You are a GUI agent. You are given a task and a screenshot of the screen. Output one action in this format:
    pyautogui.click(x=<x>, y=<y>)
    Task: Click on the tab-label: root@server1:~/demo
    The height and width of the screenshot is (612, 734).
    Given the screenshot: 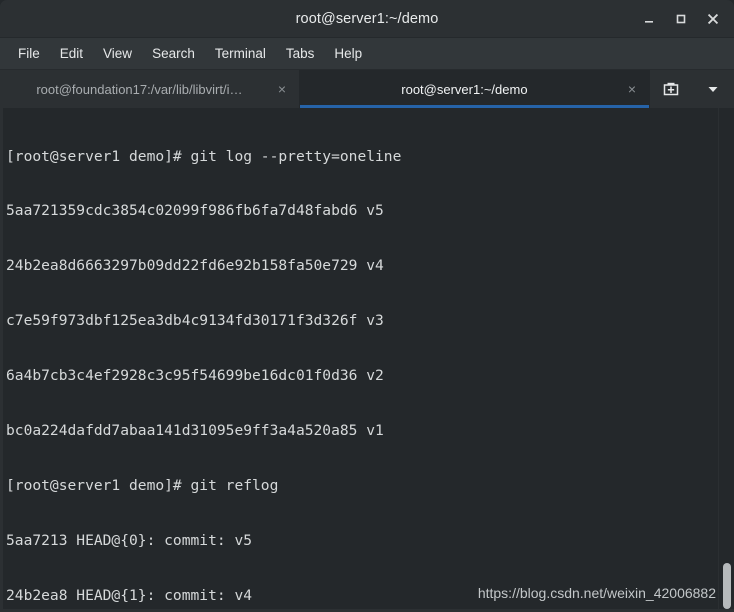 What is the action you would take?
    pyautogui.click(x=464, y=89)
    